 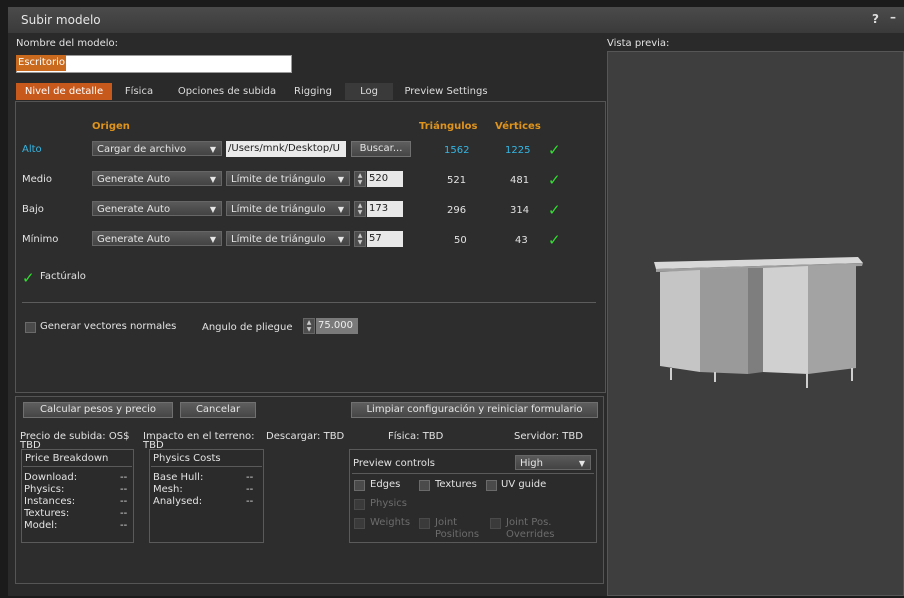 What do you see at coordinates (187, 458) in the screenshot?
I see `physics-costs-title: Physics Costs` at bounding box center [187, 458].